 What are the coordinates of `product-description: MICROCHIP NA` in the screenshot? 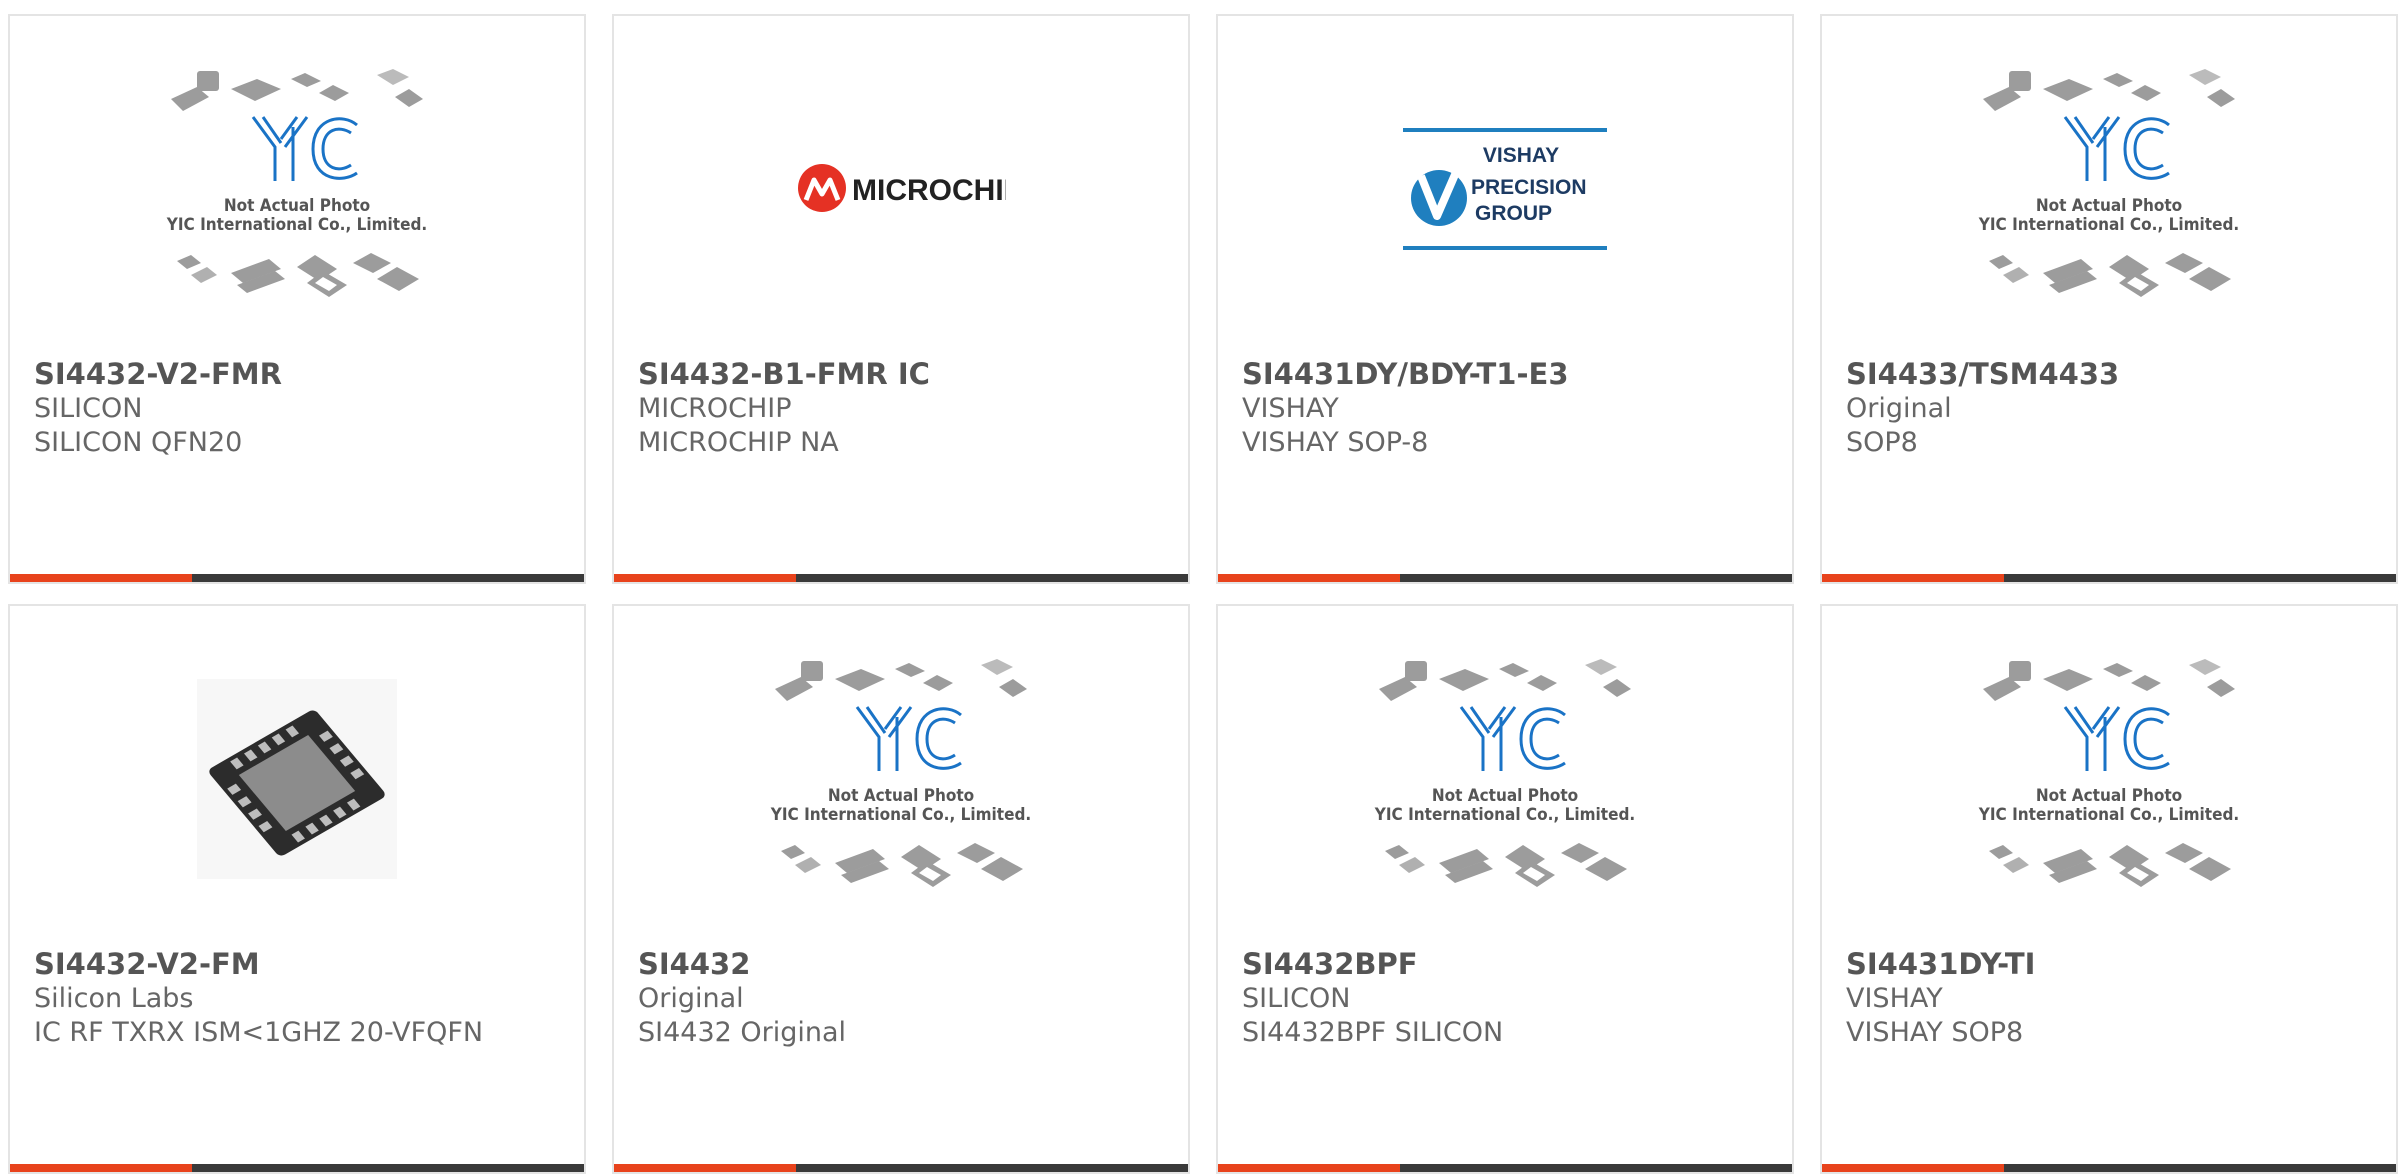 It's located at (738, 442).